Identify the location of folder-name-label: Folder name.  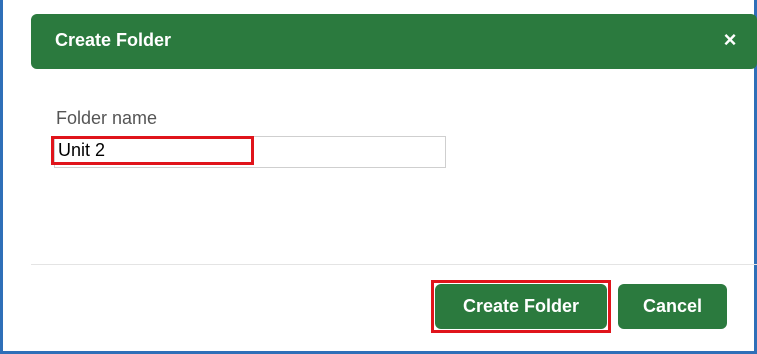
(107, 118).